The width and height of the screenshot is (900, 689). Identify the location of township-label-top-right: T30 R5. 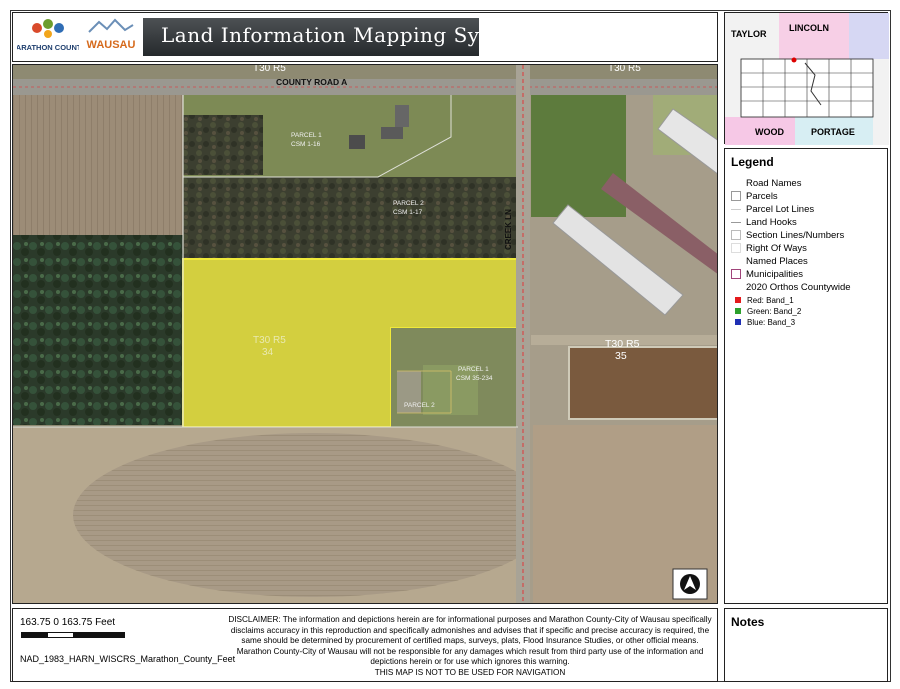
(624, 69).